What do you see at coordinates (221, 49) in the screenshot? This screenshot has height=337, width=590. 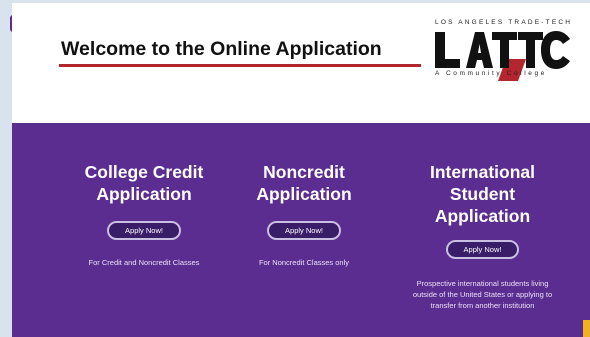 I see `page-title: Welcome to the Online Application` at bounding box center [221, 49].